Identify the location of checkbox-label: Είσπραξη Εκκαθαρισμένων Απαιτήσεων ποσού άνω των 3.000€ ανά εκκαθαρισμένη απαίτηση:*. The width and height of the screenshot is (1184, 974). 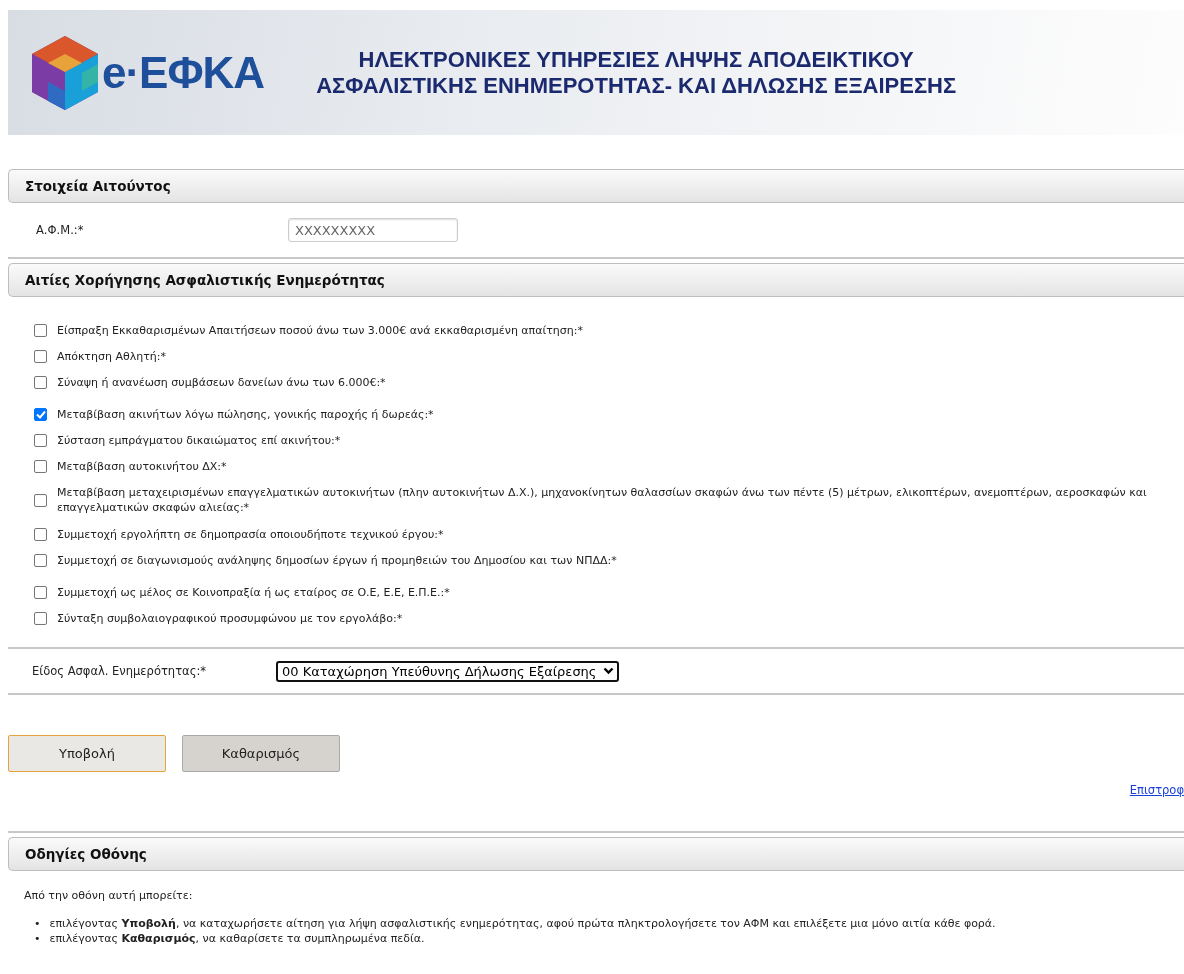
(320, 330).